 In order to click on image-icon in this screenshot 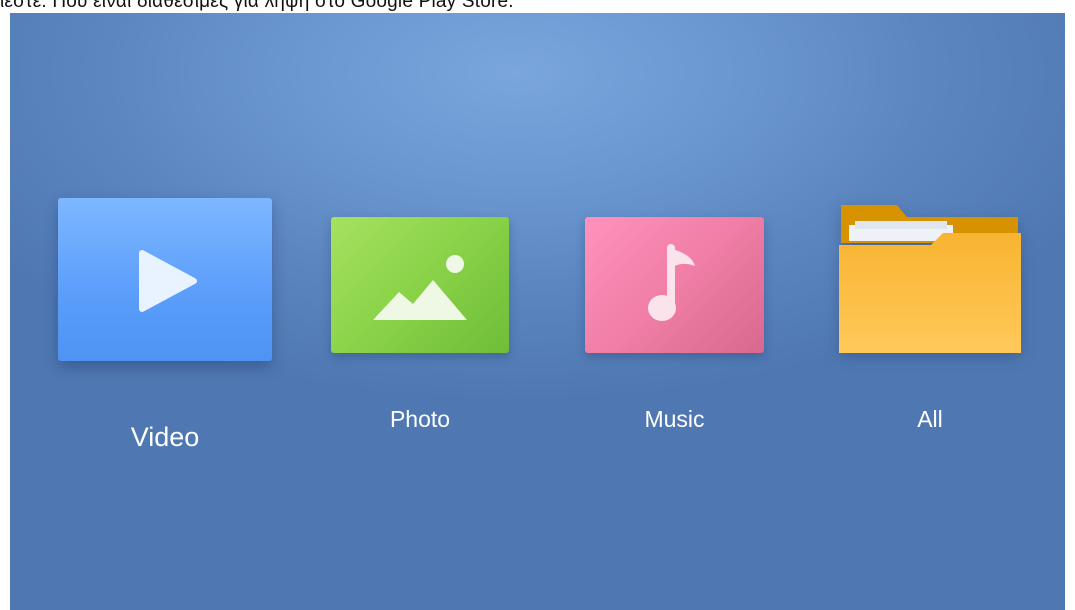, I will do `click(420, 287)`.